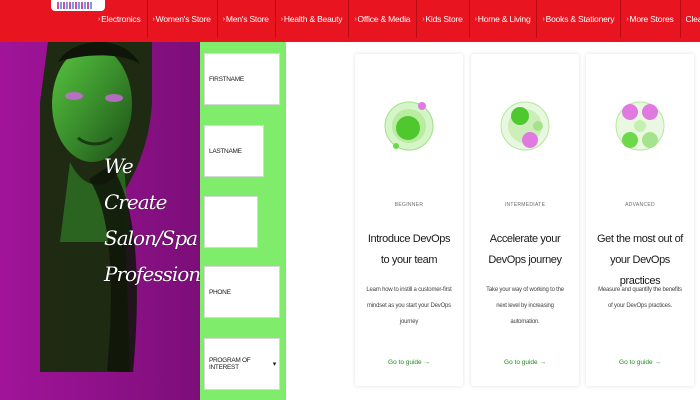  Describe the element at coordinates (231, 222) in the screenshot. I see `blank-field` at that location.